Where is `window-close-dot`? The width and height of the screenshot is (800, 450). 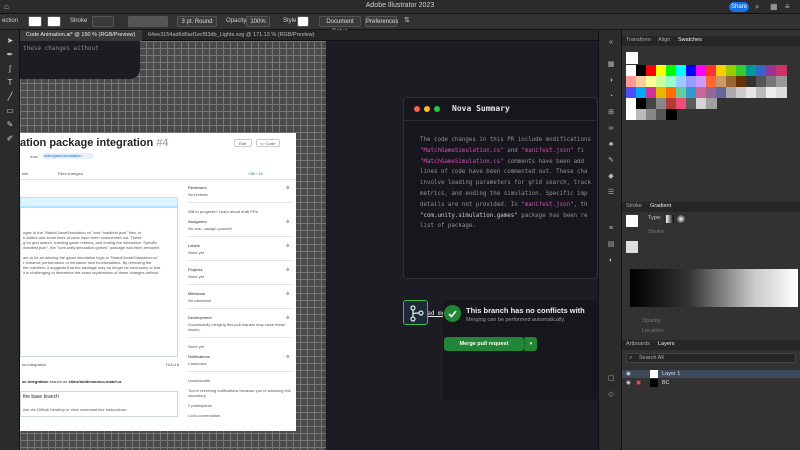
window-close-dot is located at coordinates (417, 109).